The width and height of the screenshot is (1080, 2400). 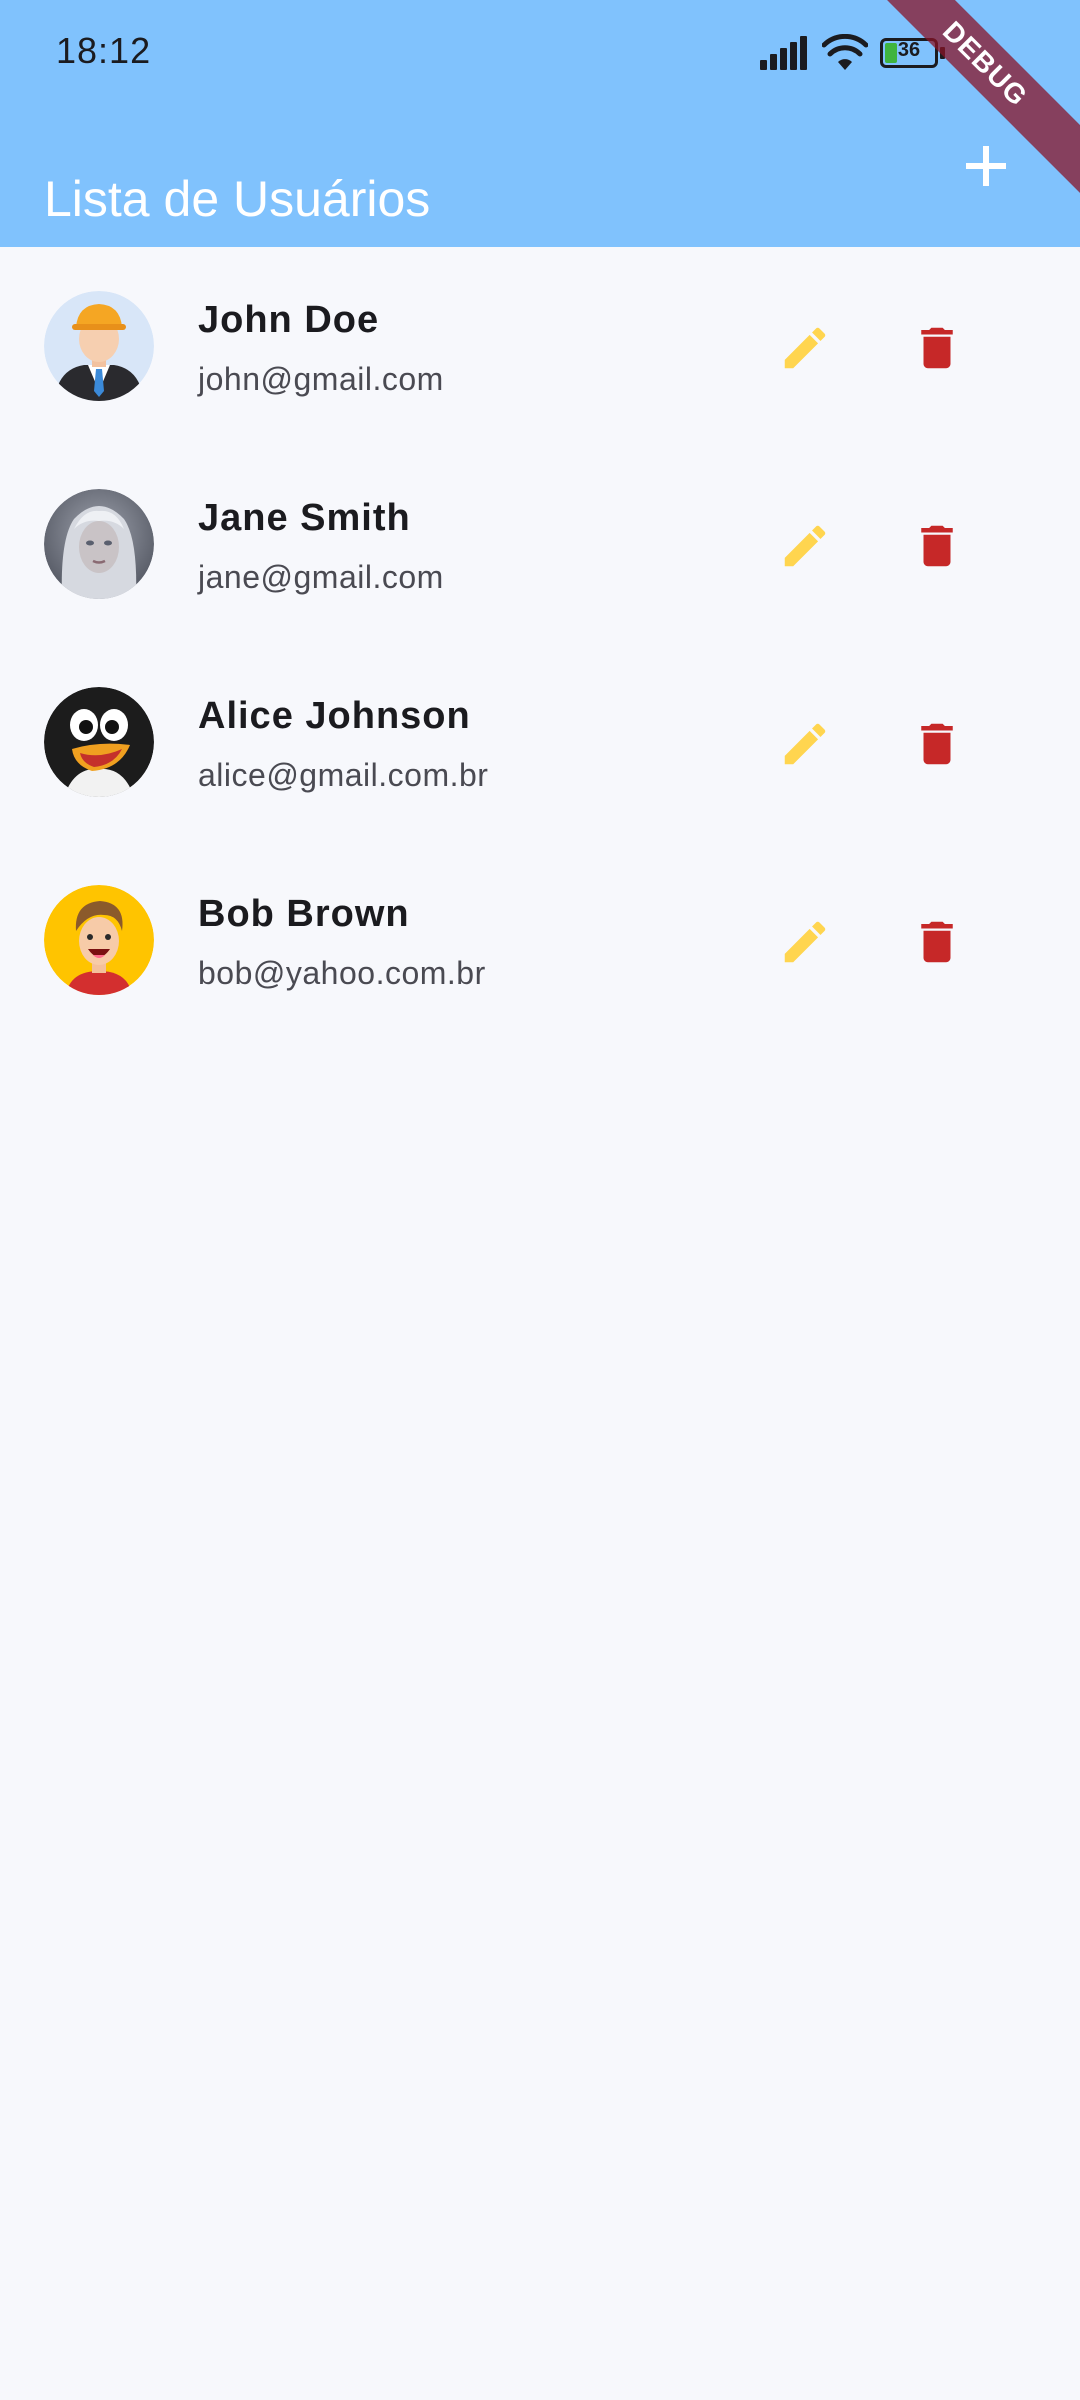 I want to click on silver-hair-woman-avatar, so click(x=99, y=544).